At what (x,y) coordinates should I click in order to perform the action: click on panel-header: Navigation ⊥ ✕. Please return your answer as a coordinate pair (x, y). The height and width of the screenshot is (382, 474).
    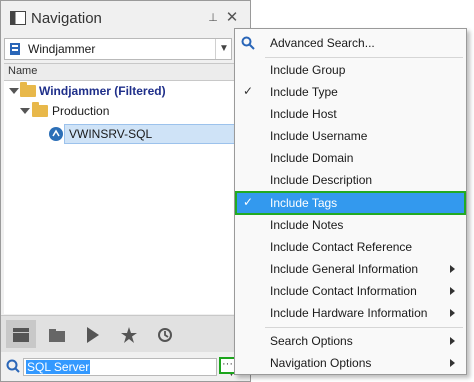
    Looking at the image, I should click on (125, 18).